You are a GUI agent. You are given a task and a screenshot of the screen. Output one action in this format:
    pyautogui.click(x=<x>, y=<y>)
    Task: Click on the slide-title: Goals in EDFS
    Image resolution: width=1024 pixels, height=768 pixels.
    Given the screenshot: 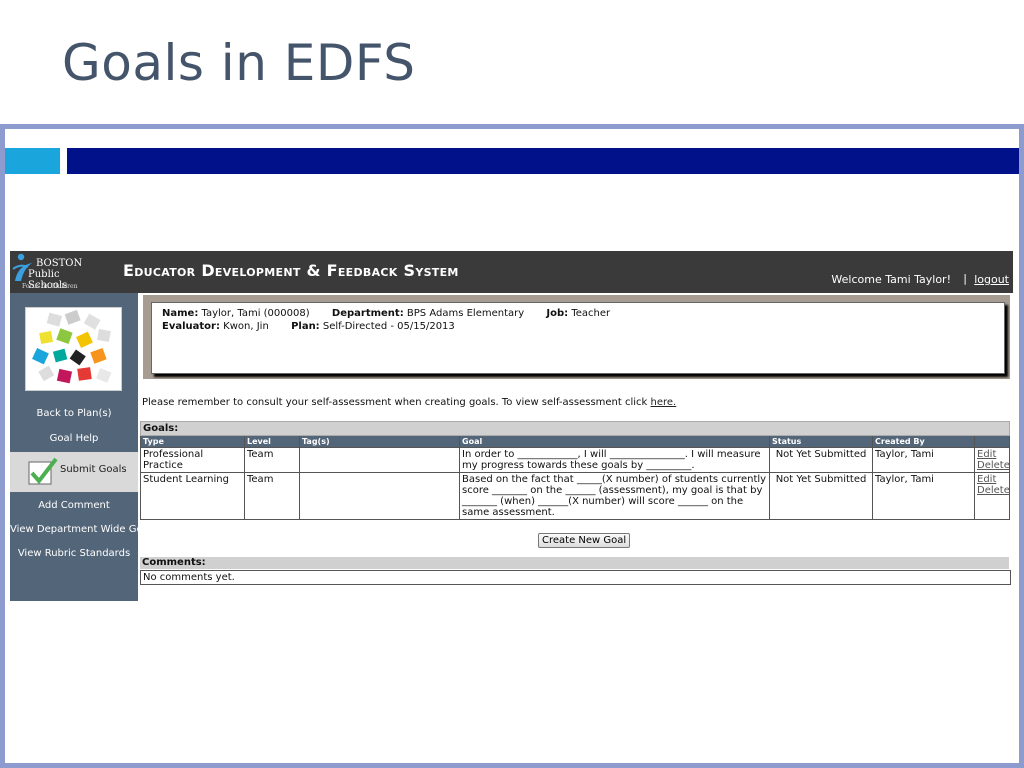 What is the action you would take?
    pyautogui.click(x=239, y=63)
    